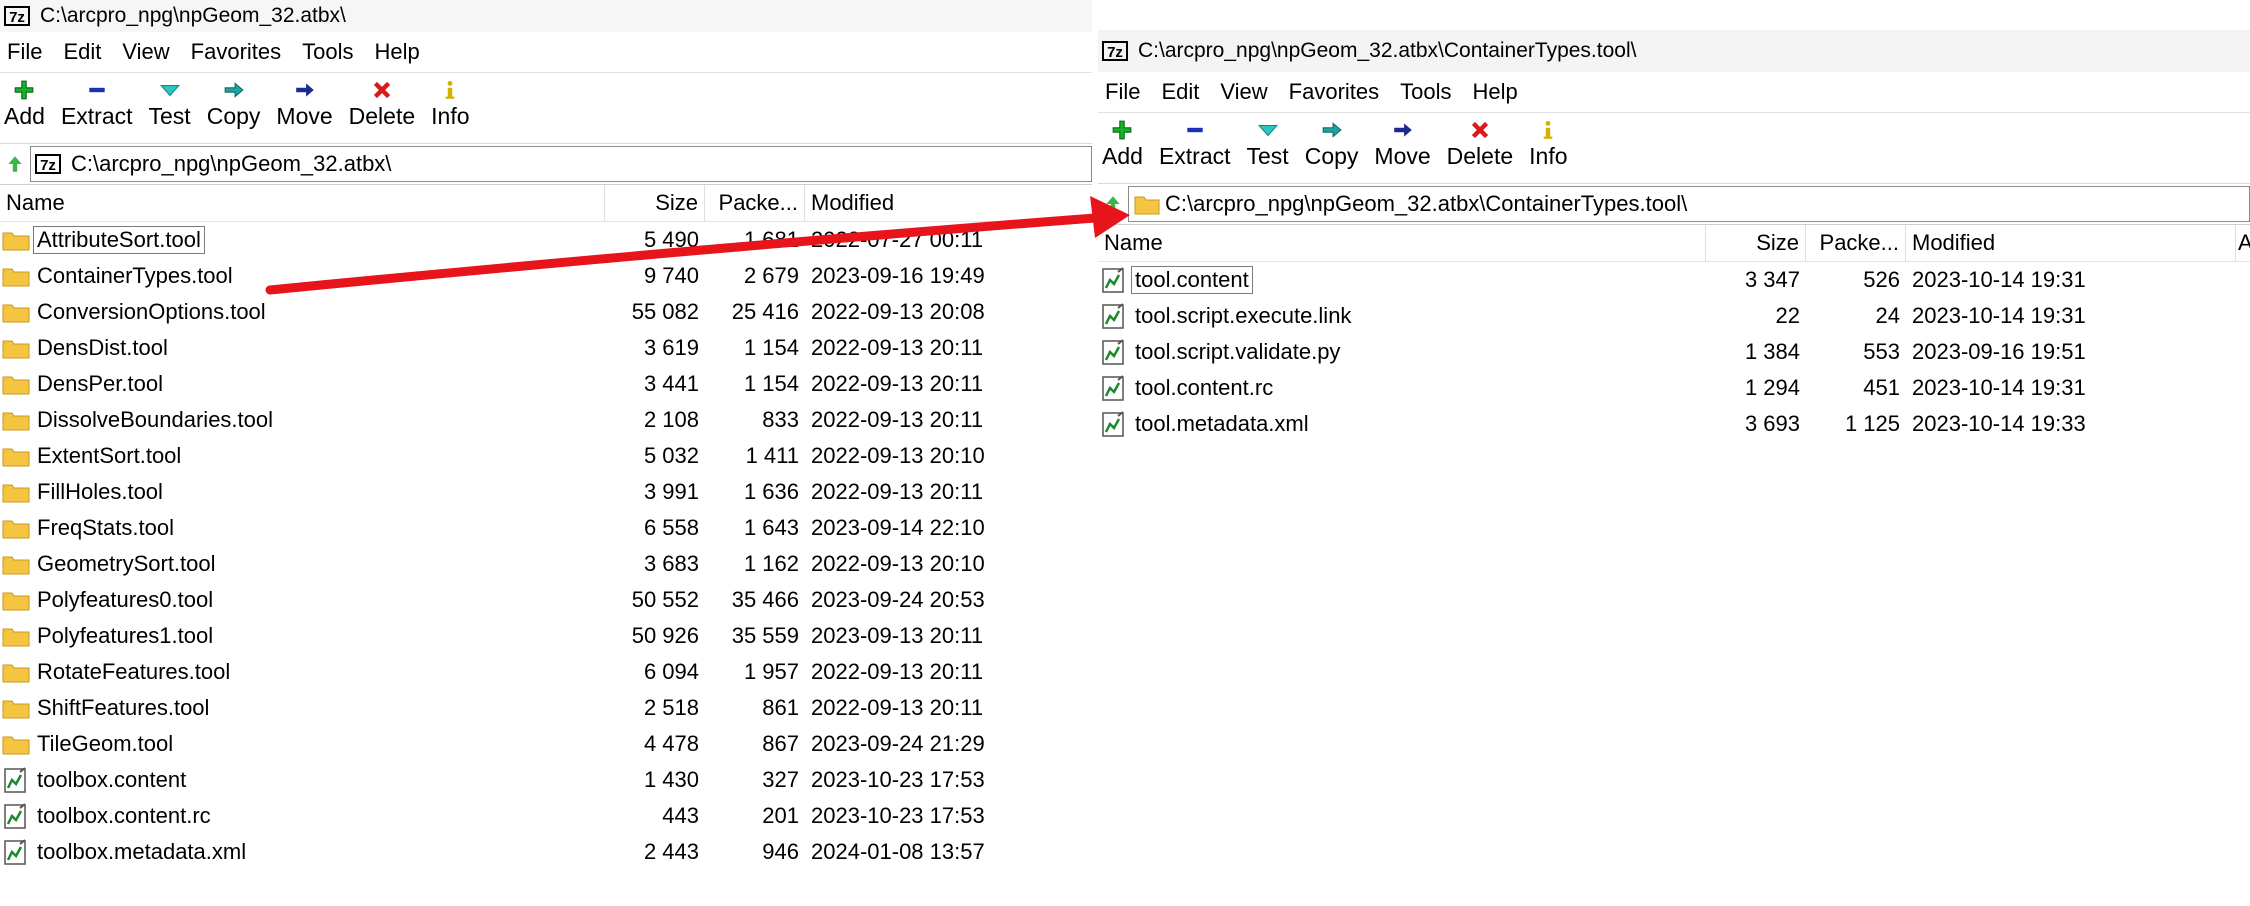  I want to click on modified-cell: 2023-09-16 19:49, so click(898, 275).